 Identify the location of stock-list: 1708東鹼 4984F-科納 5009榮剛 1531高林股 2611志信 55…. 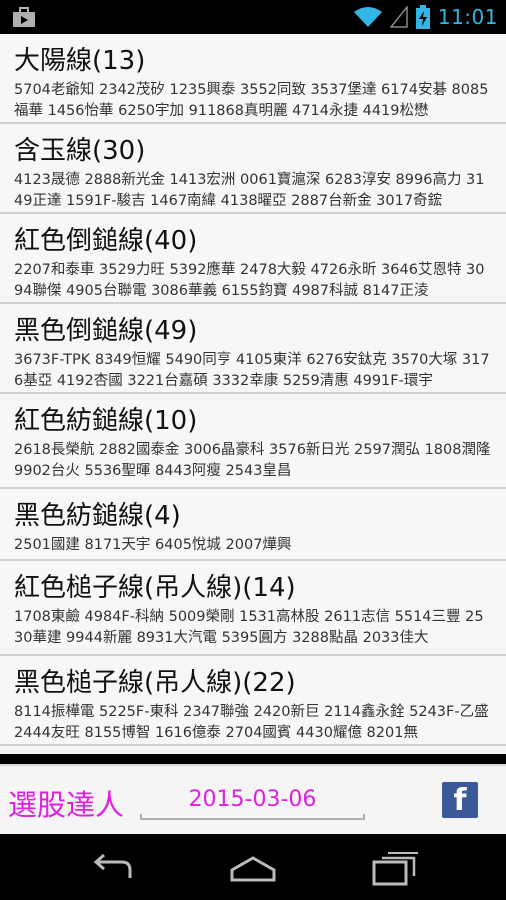
(249, 627).